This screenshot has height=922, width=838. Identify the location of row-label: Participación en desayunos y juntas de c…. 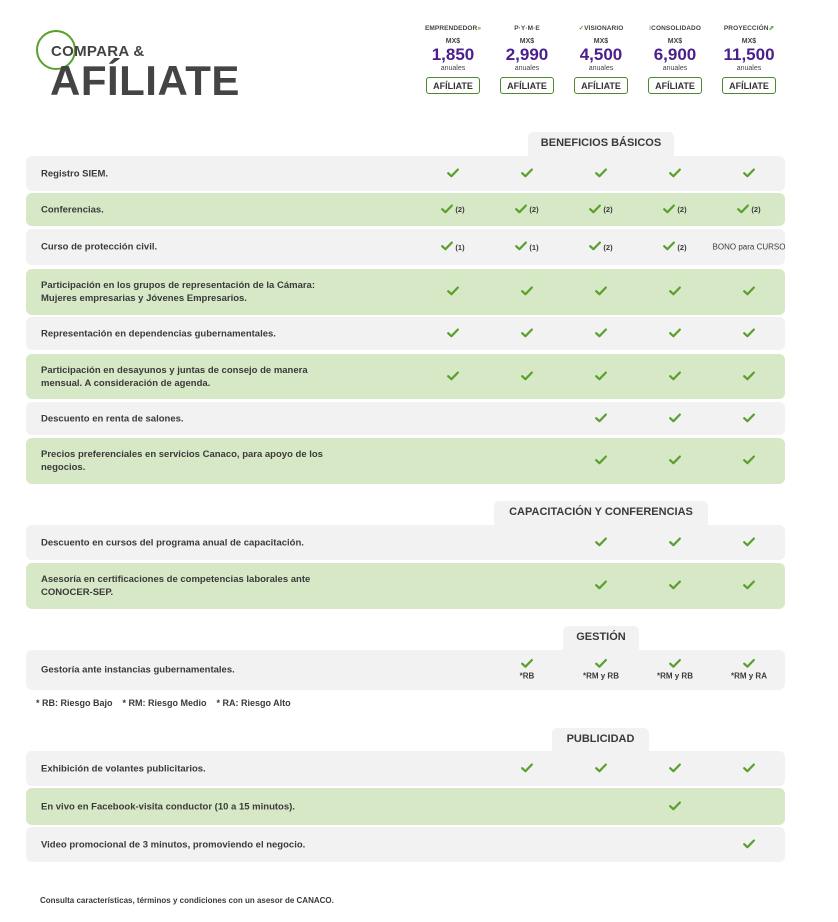
(174, 376).